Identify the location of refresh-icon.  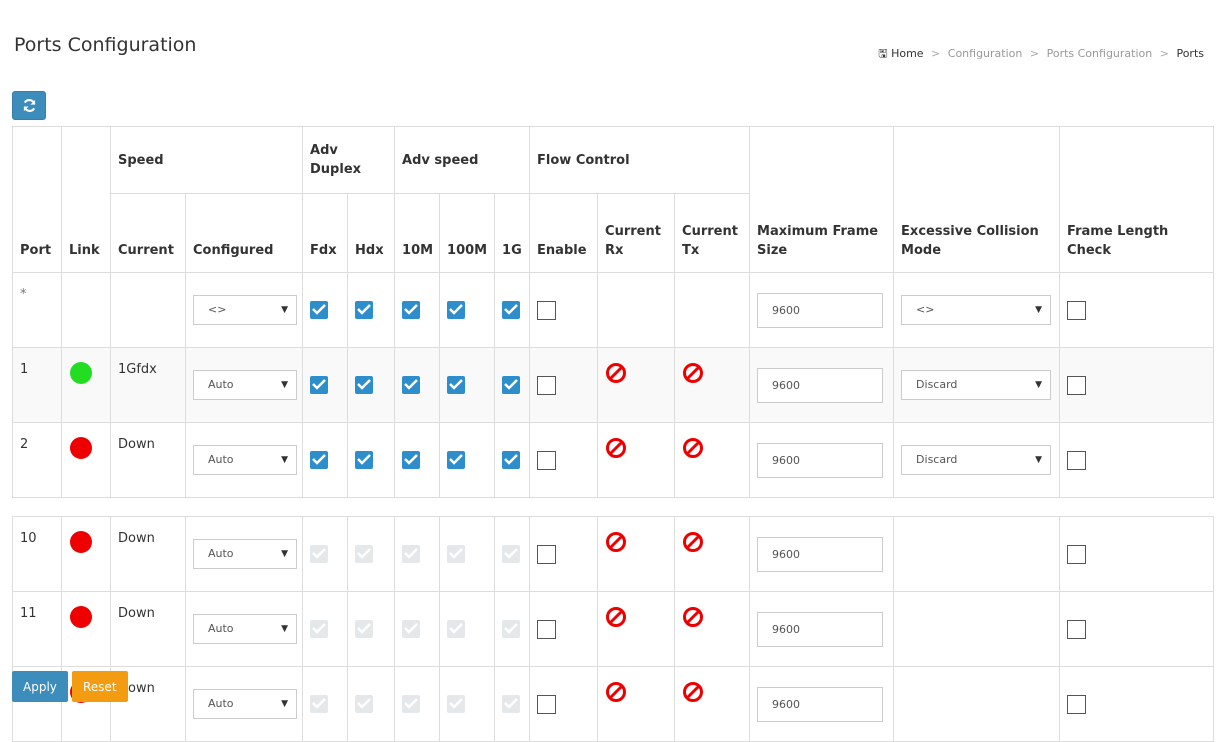
(29, 105).